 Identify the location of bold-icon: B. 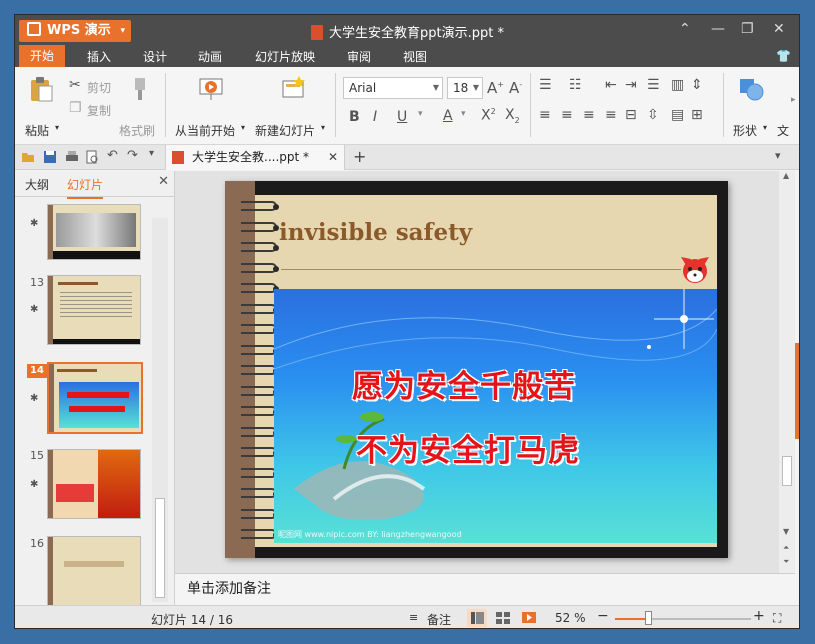
(354, 117).